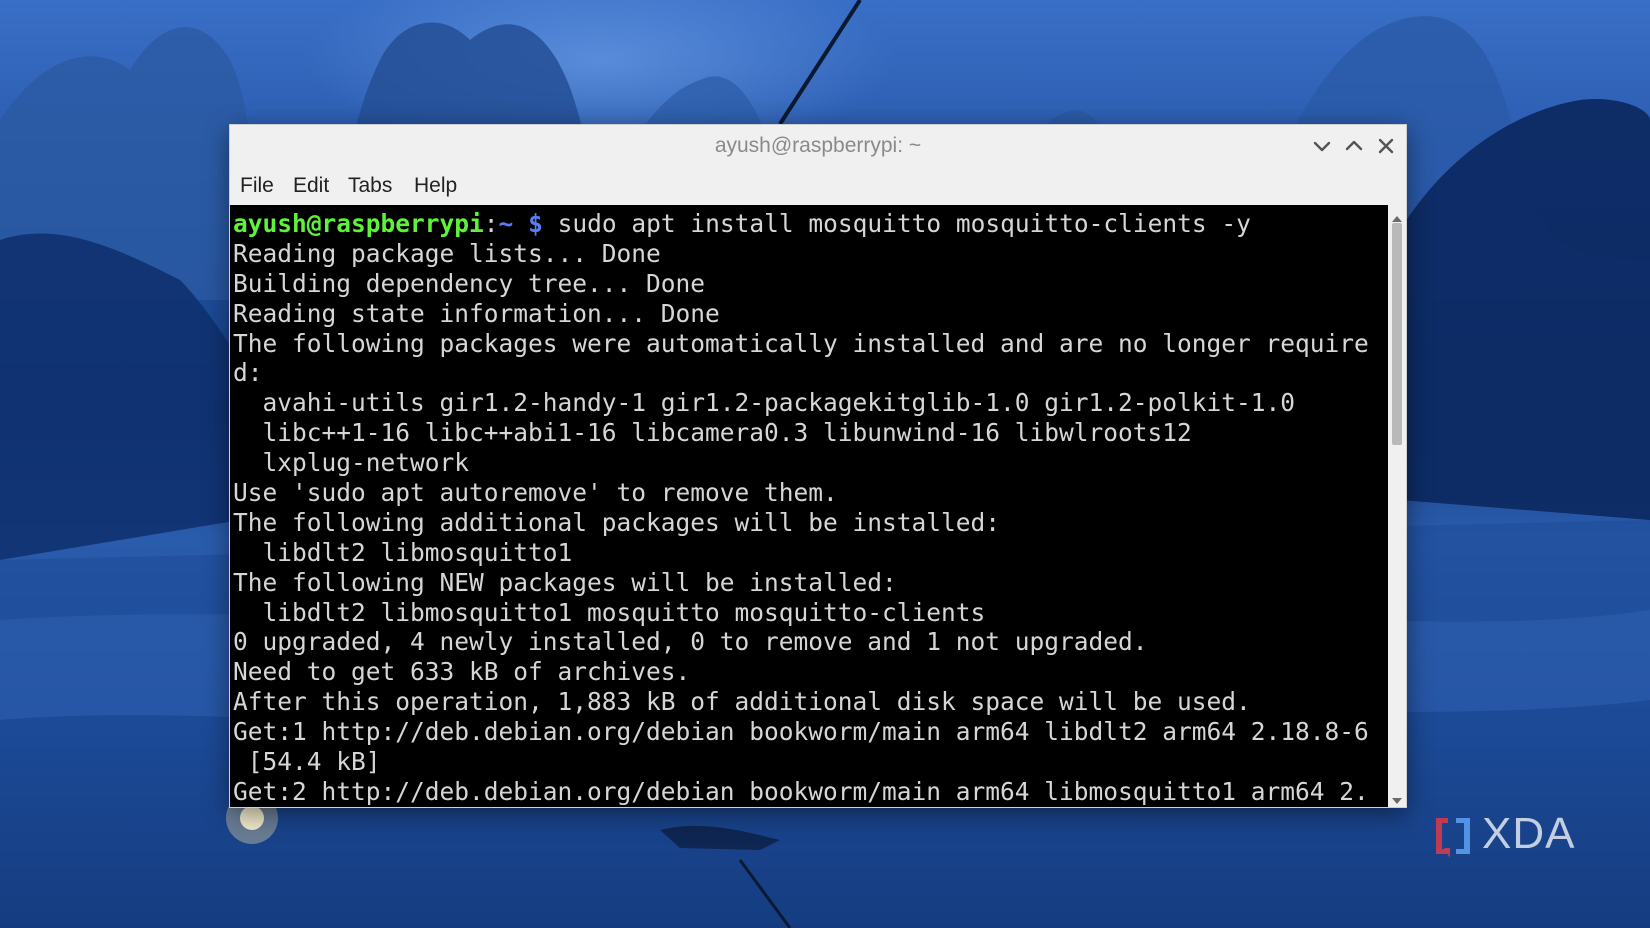 This screenshot has height=928, width=1650. I want to click on window-title: ayush@raspberrypi: ~, so click(818, 145).